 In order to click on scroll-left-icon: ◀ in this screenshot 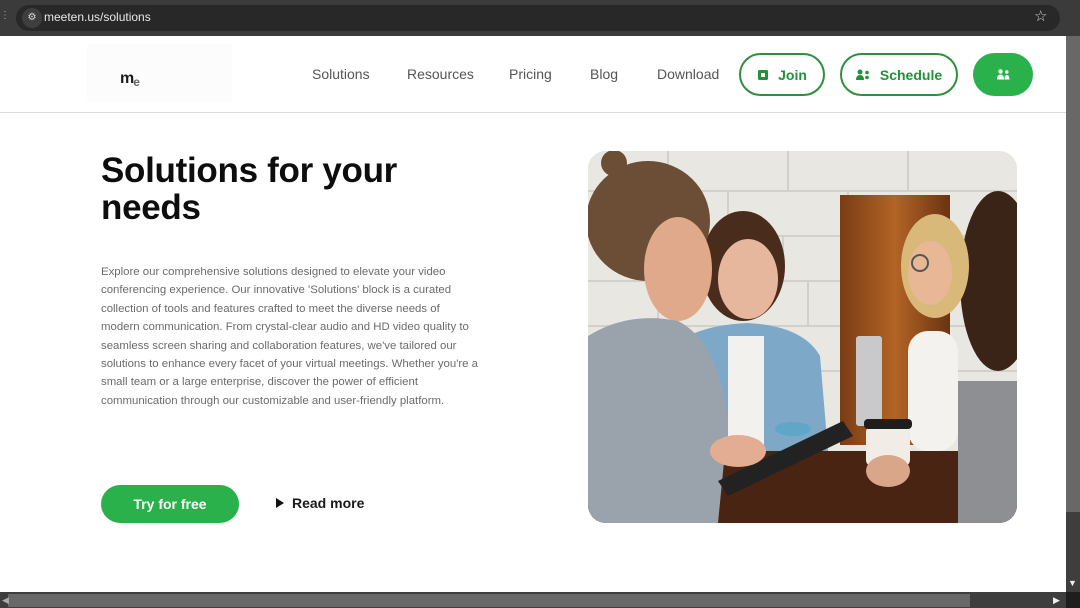, I will do `click(5, 600)`.